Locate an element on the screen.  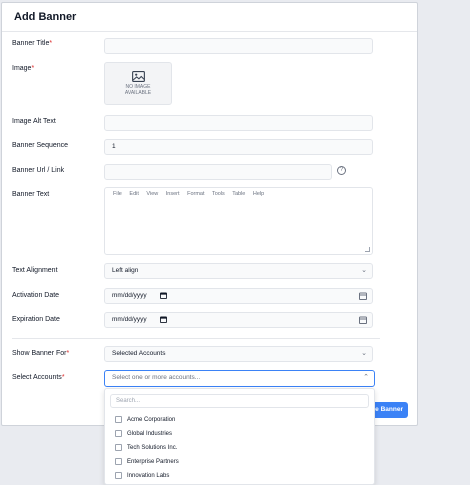
text-alignment-label: Text Alignment is located at coordinates (35, 270).